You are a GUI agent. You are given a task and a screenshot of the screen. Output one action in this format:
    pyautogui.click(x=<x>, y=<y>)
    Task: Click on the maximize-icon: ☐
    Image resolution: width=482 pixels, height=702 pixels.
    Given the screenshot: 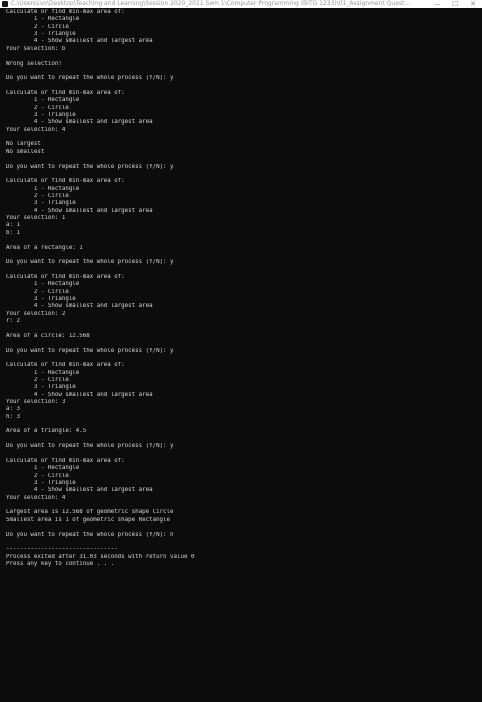 What is the action you would take?
    pyautogui.click(x=455, y=4)
    